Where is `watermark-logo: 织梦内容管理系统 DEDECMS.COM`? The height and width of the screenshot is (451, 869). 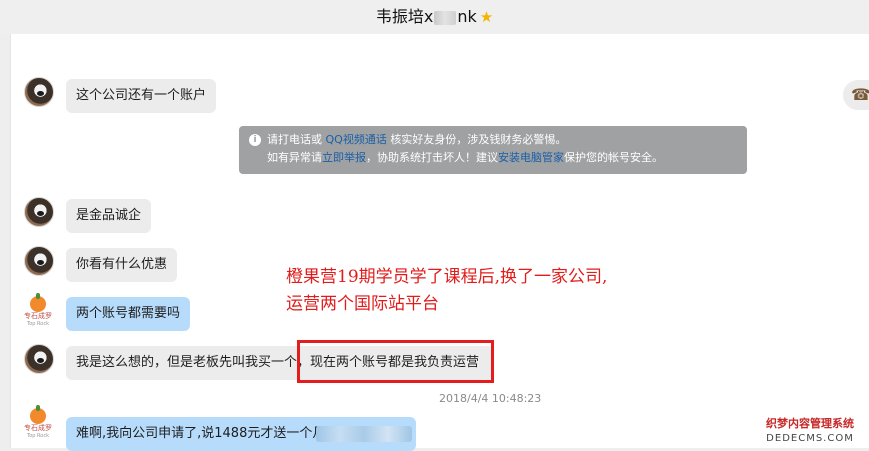
watermark-logo: 织梦内容管理系统 DEDECMS.COM is located at coordinates (810, 431).